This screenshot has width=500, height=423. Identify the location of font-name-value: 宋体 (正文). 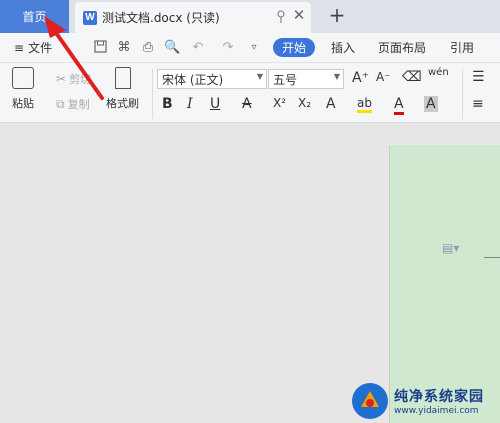
(193, 79).